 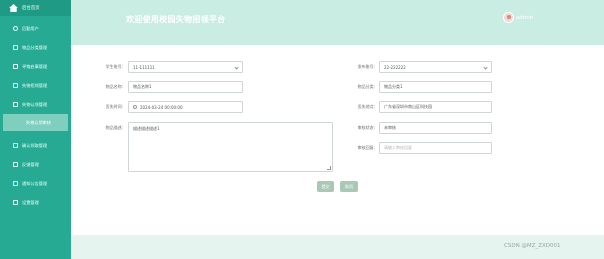 I want to click on resize-handle, so click(x=329, y=168).